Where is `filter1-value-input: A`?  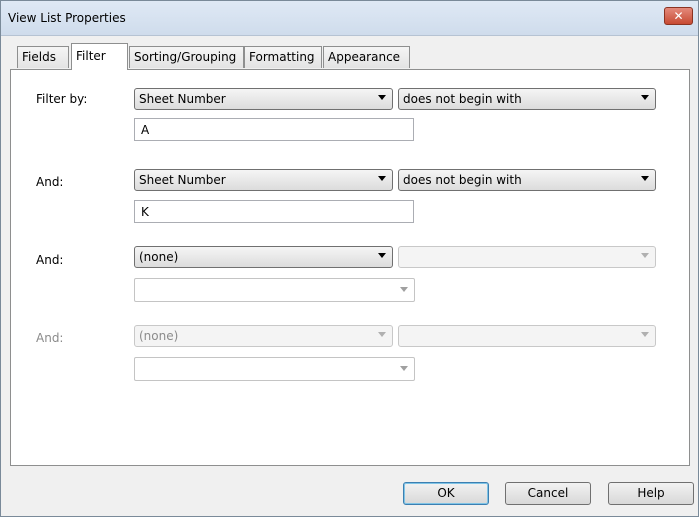 filter1-value-input: A is located at coordinates (274, 129).